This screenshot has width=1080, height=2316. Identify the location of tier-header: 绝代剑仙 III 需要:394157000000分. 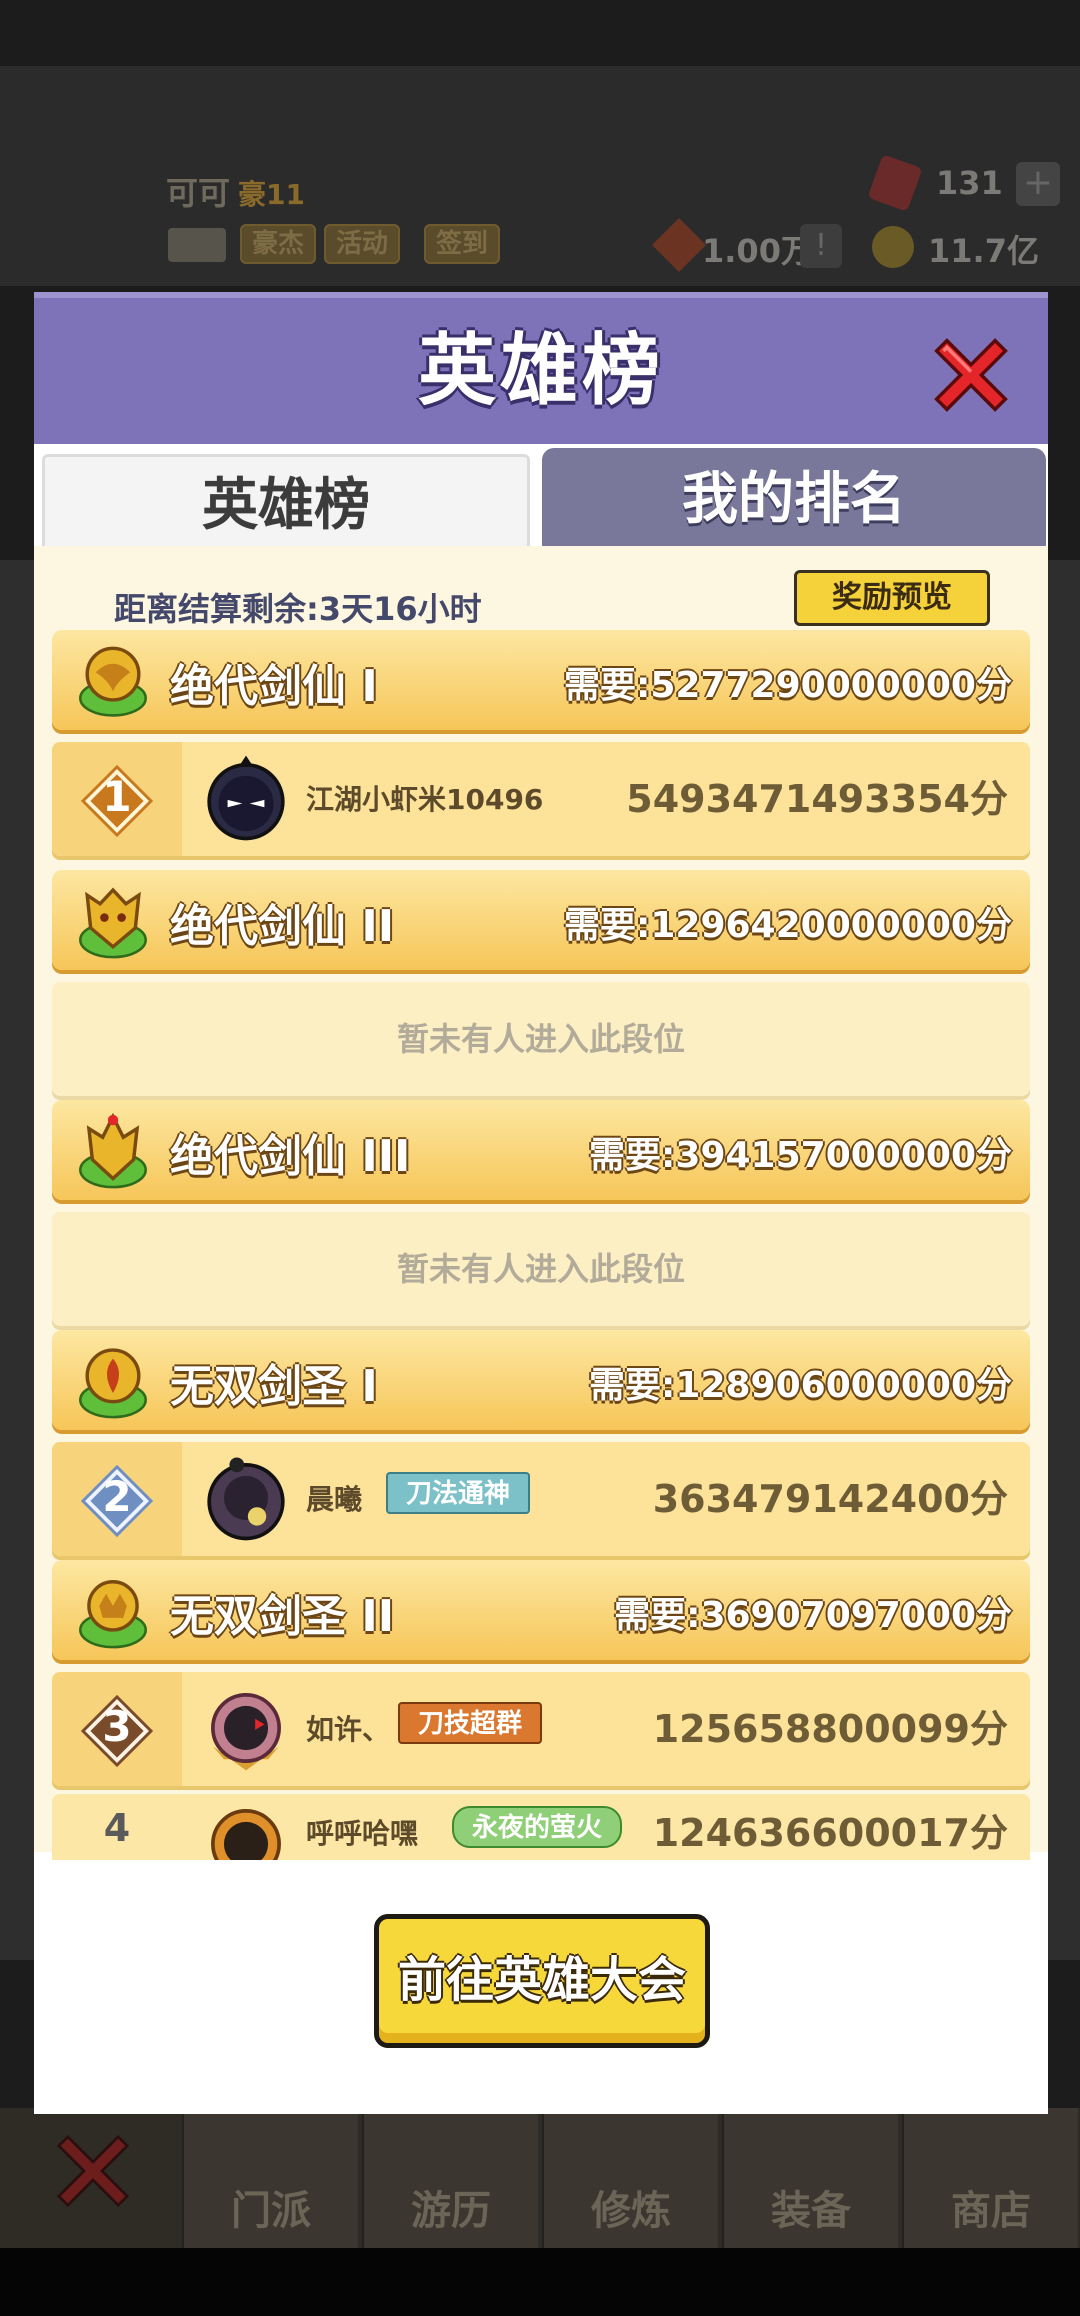
(541, 1150).